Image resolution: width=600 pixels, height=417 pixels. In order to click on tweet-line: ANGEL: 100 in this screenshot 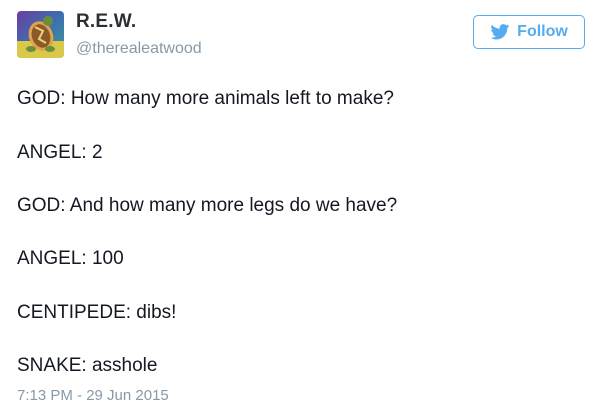, I will do `click(70, 258)`.